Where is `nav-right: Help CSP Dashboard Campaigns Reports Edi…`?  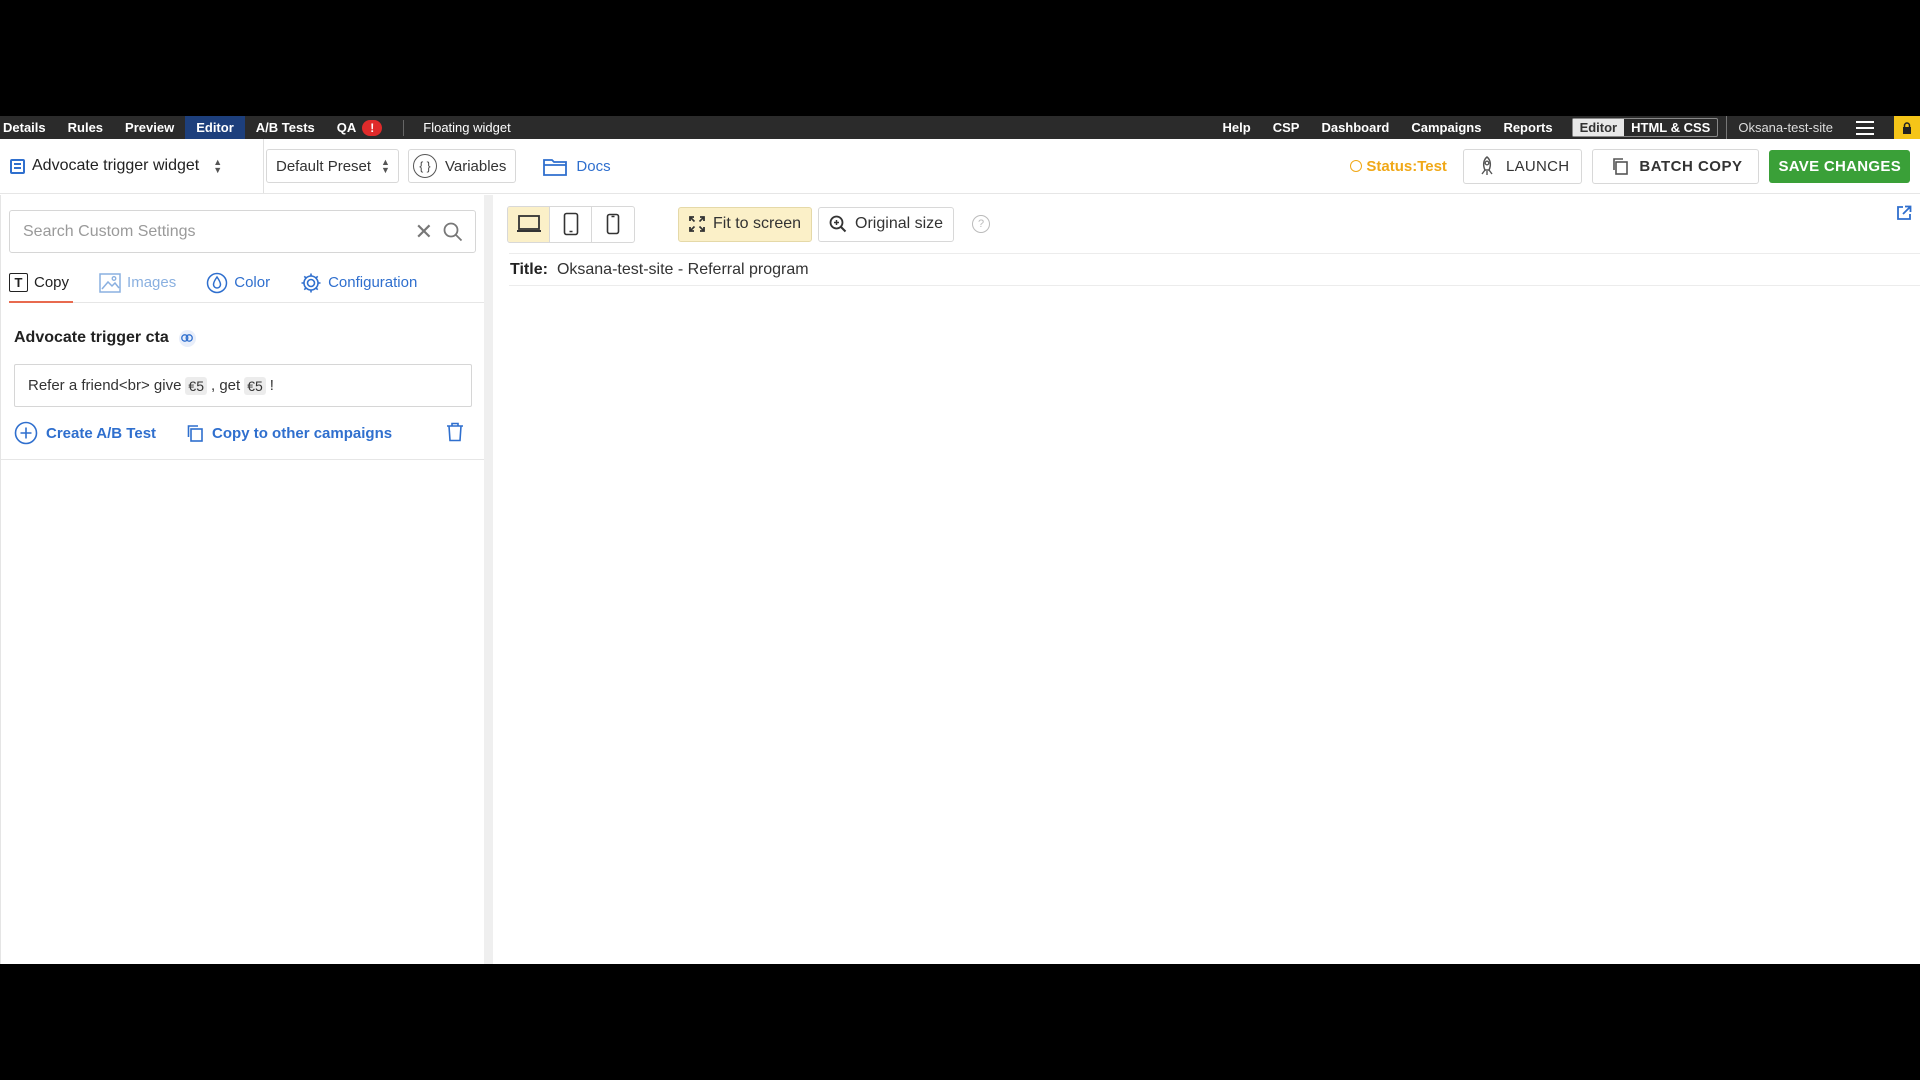 nav-right: Help CSP Dashboard Campaigns Reports Edi… is located at coordinates (1570, 127).